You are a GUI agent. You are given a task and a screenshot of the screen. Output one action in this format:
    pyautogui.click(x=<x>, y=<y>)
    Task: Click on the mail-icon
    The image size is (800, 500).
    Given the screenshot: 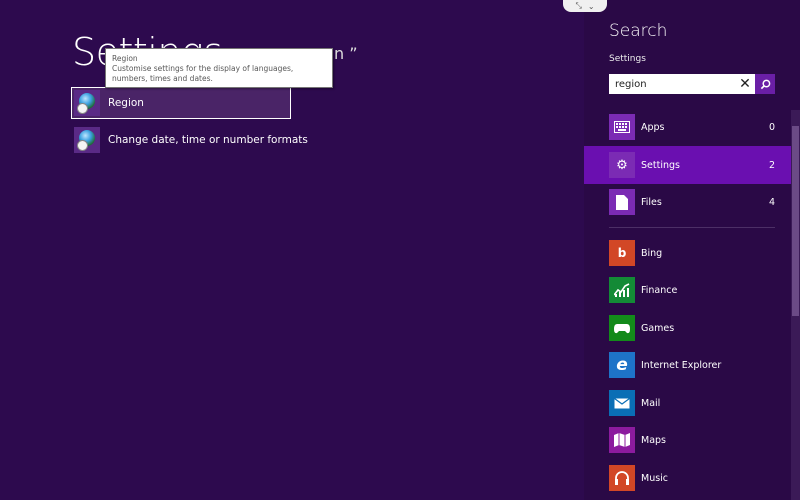 What is the action you would take?
    pyautogui.click(x=622, y=403)
    